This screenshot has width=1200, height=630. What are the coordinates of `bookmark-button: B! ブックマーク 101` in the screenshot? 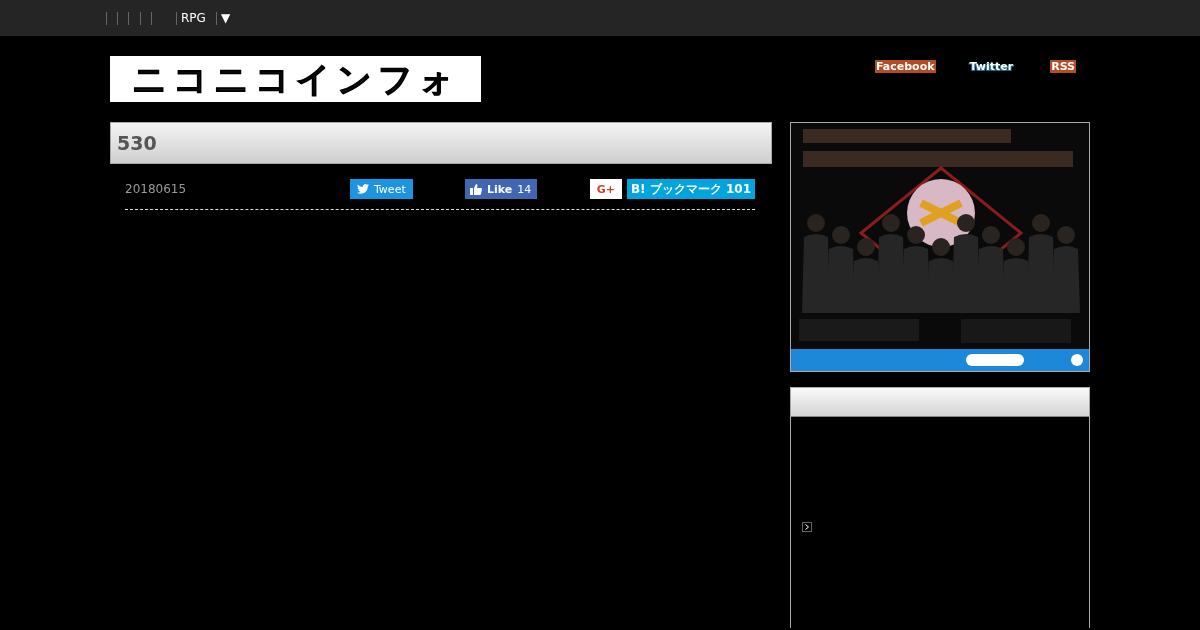 It's located at (690, 189).